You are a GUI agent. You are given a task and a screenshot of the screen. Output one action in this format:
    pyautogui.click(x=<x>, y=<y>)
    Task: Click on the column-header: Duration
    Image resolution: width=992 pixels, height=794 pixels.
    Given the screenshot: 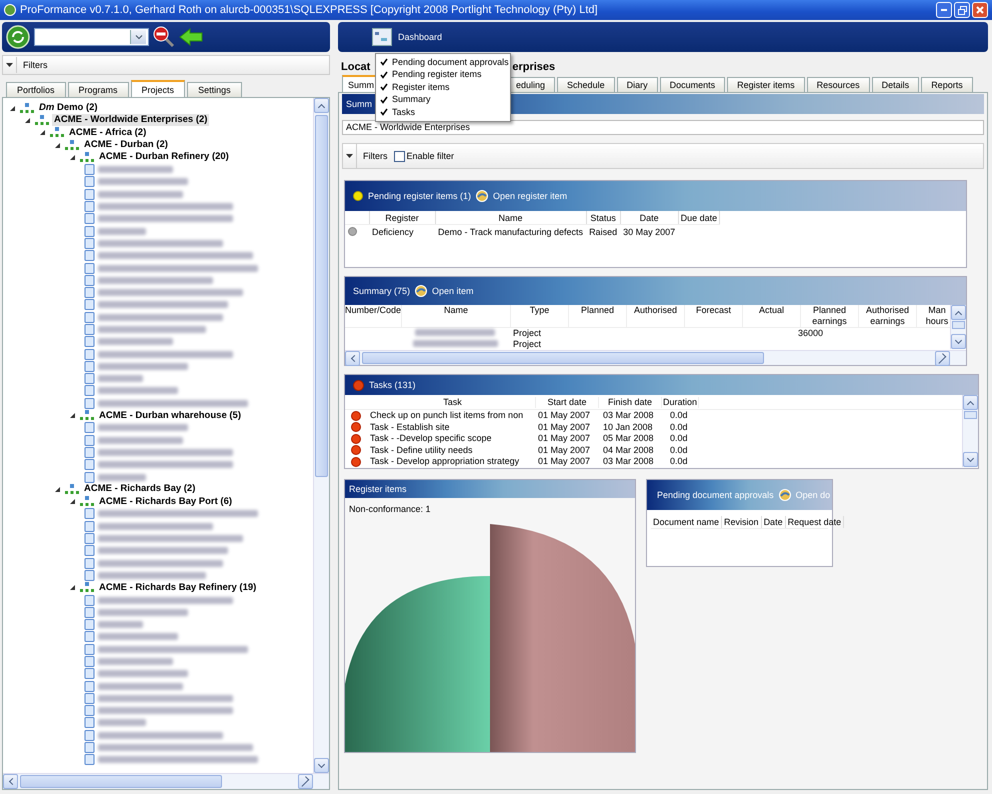 What is the action you would take?
    pyautogui.click(x=680, y=402)
    